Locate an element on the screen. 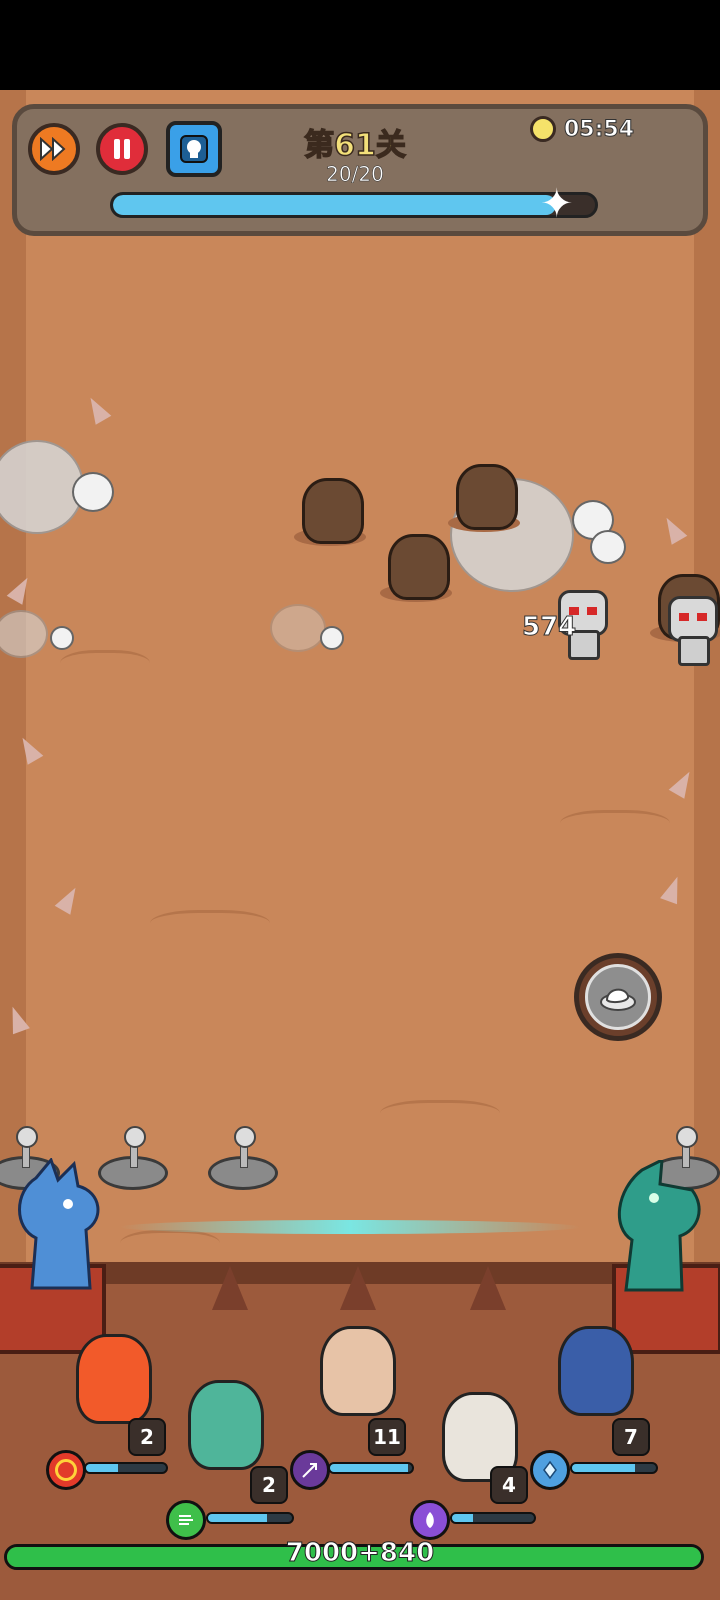 This screenshot has height=1600, width=720. wave-counter: 20/20 is located at coordinates (355, 174).